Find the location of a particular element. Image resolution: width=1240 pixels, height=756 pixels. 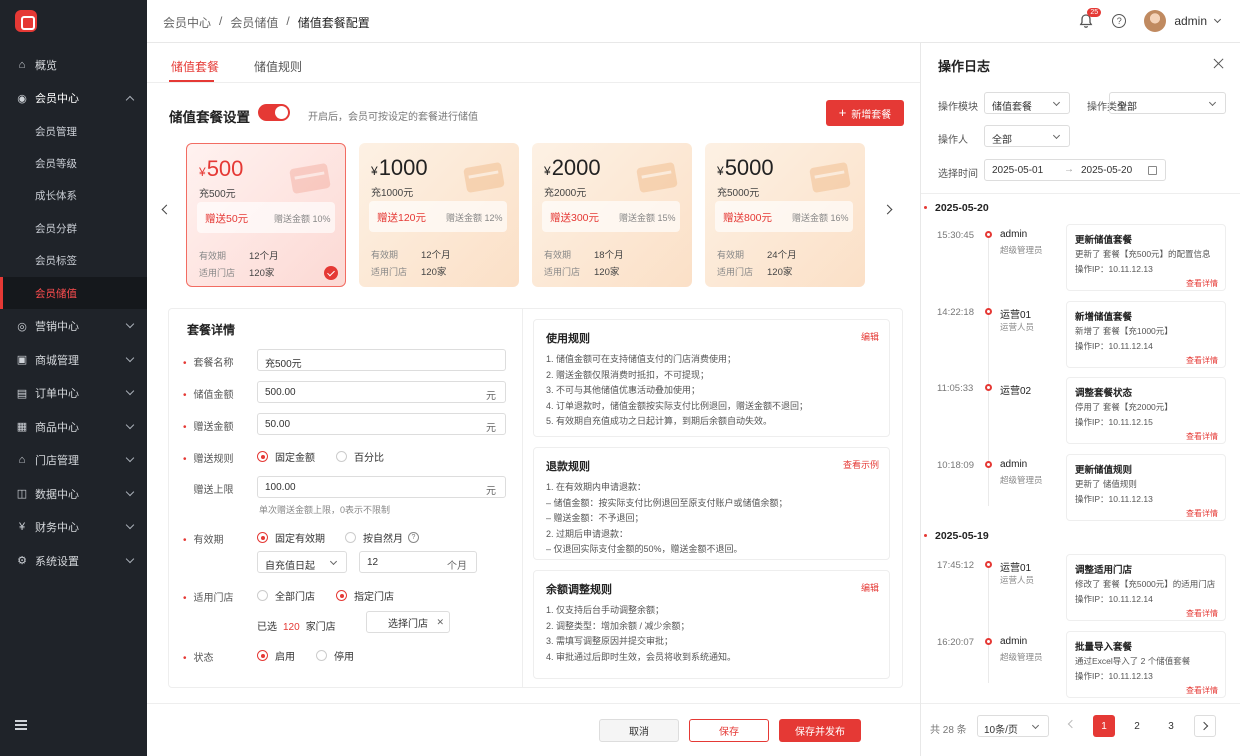

collapse-menu-icon is located at coordinates (21, 725).